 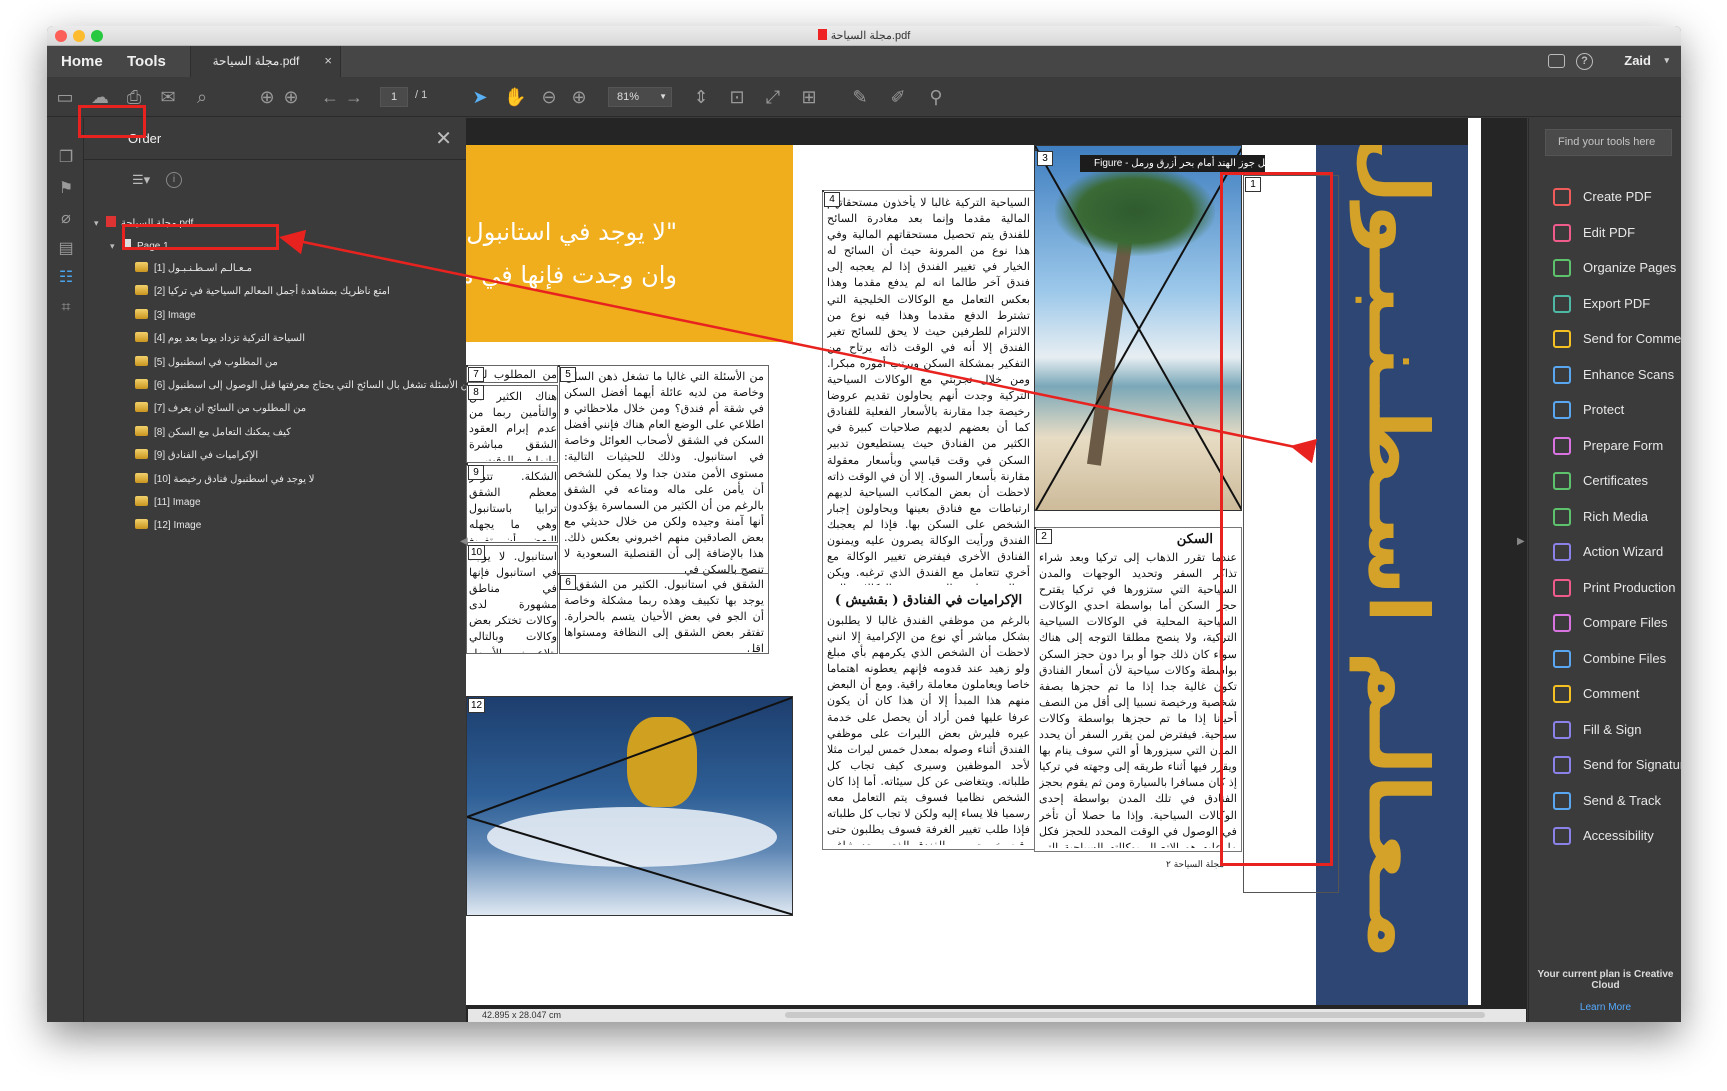 I want to click on horizontal-scrollbar: 42.895 x 28.047 cm, so click(x=997, y=1015).